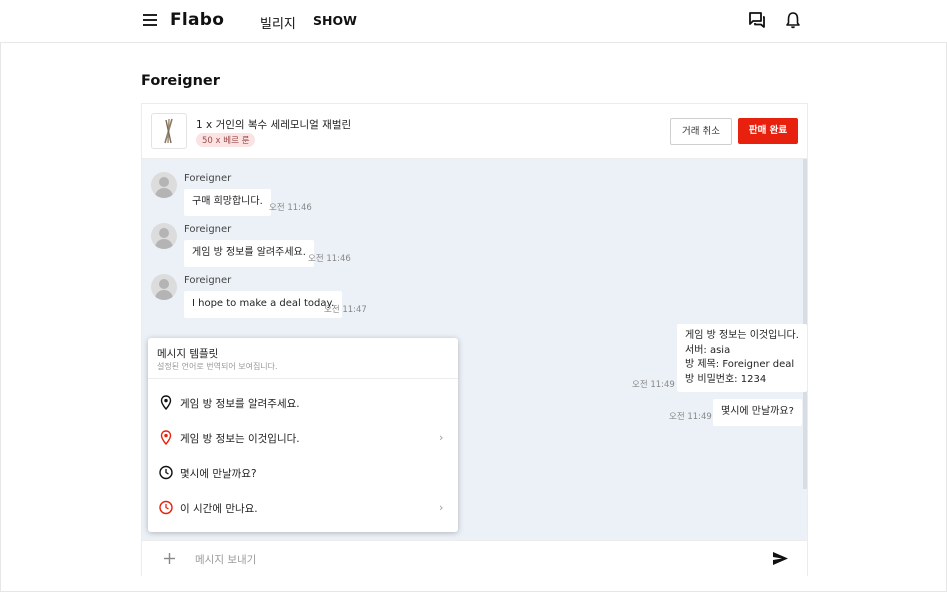 This screenshot has height=592, width=947. Describe the element at coordinates (278, 22) in the screenshot. I see `nav-village: 빌리지` at that location.